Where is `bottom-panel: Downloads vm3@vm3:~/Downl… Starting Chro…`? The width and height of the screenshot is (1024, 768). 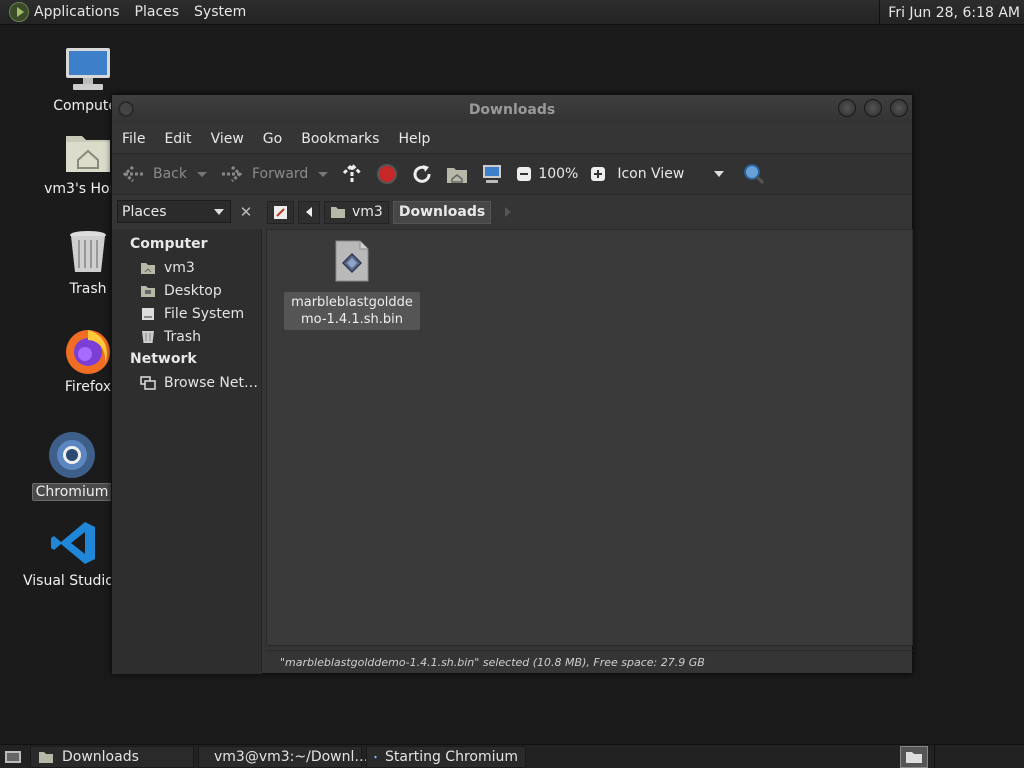 bottom-panel: Downloads vm3@vm3:~/Downl… Starting Chro… is located at coordinates (512, 756).